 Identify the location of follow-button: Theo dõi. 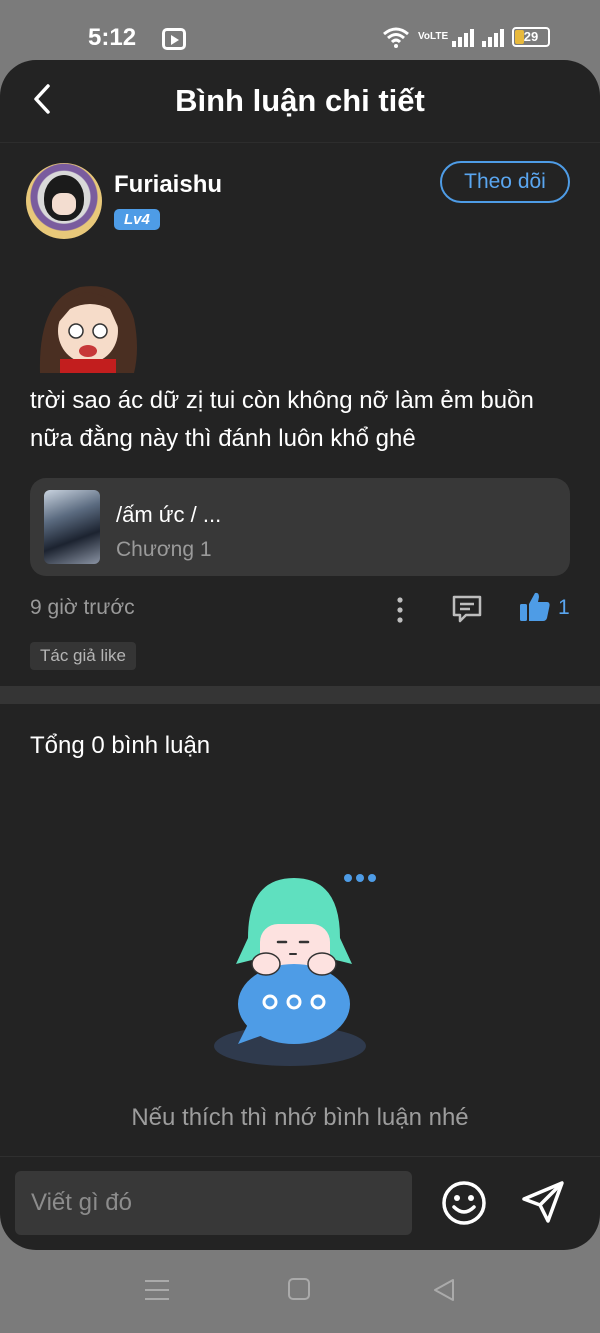
(505, 182).